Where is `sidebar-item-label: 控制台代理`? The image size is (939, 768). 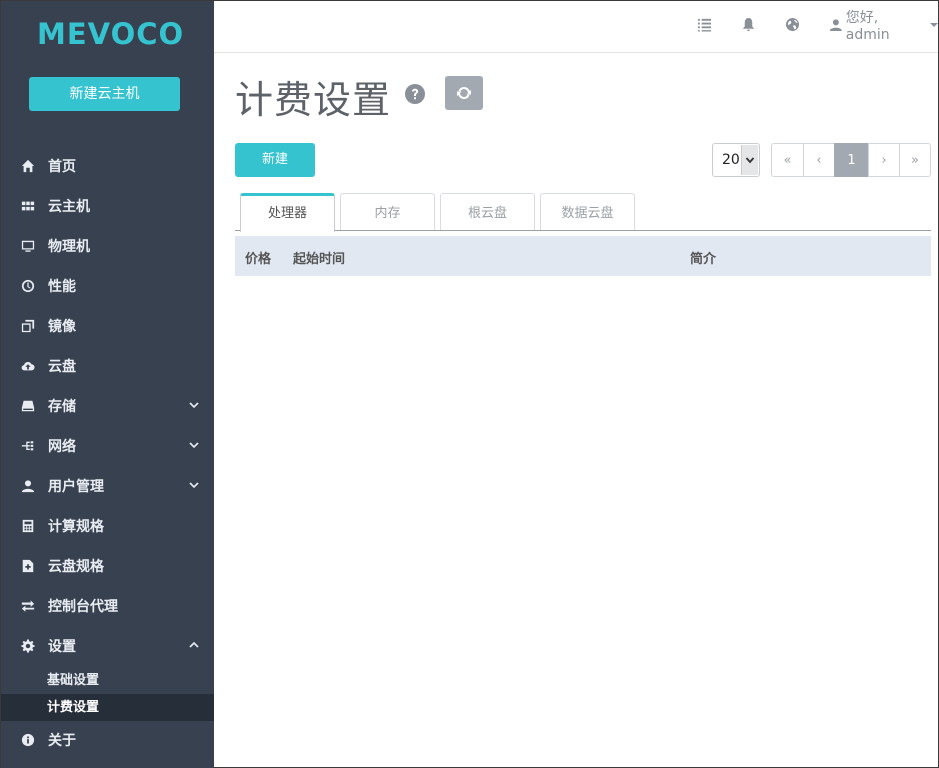
sidebar-item-label: 控制台代理 is located at coordinates (83, 607).